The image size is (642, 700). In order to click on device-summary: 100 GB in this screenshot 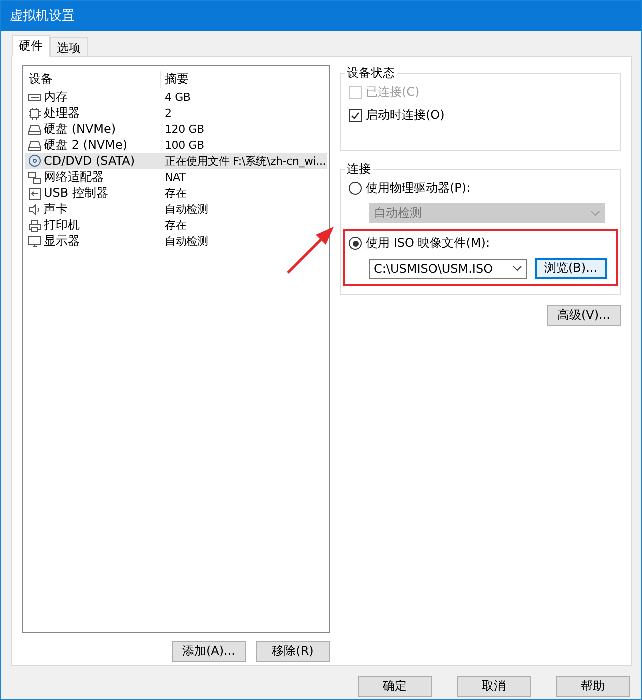, I will do `click(185, 145)`.